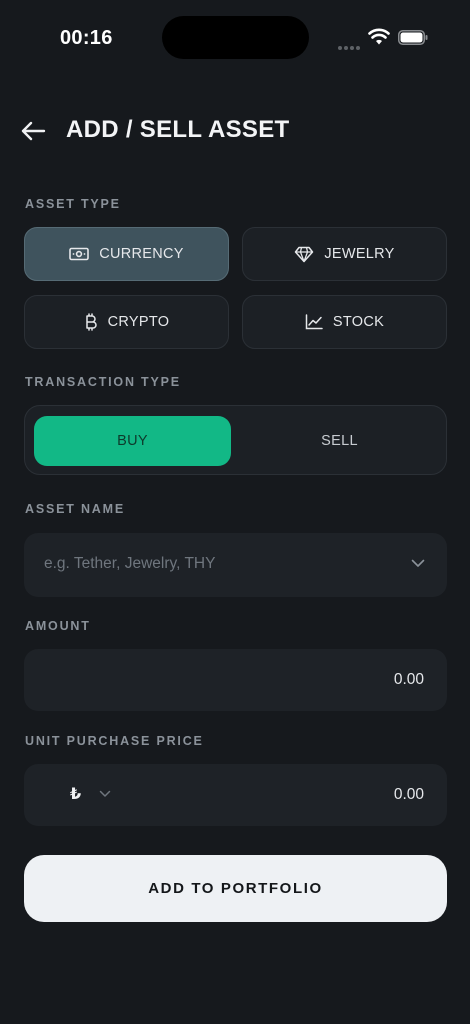  I want to click on unit-price-label: UNIT PURCHASE PRICE, so click(114, 741).